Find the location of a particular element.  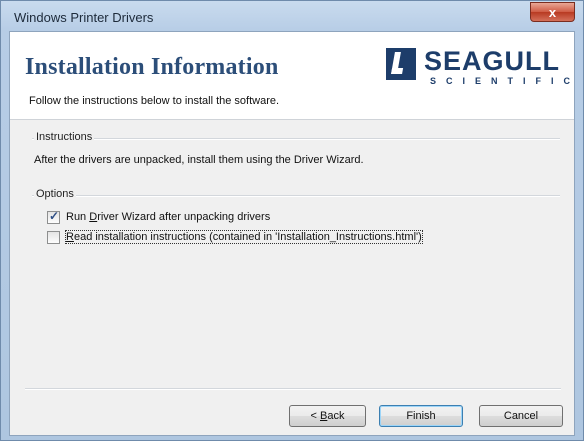

logo-wordmark: SEAGULL is located at coordinates (492, 61).